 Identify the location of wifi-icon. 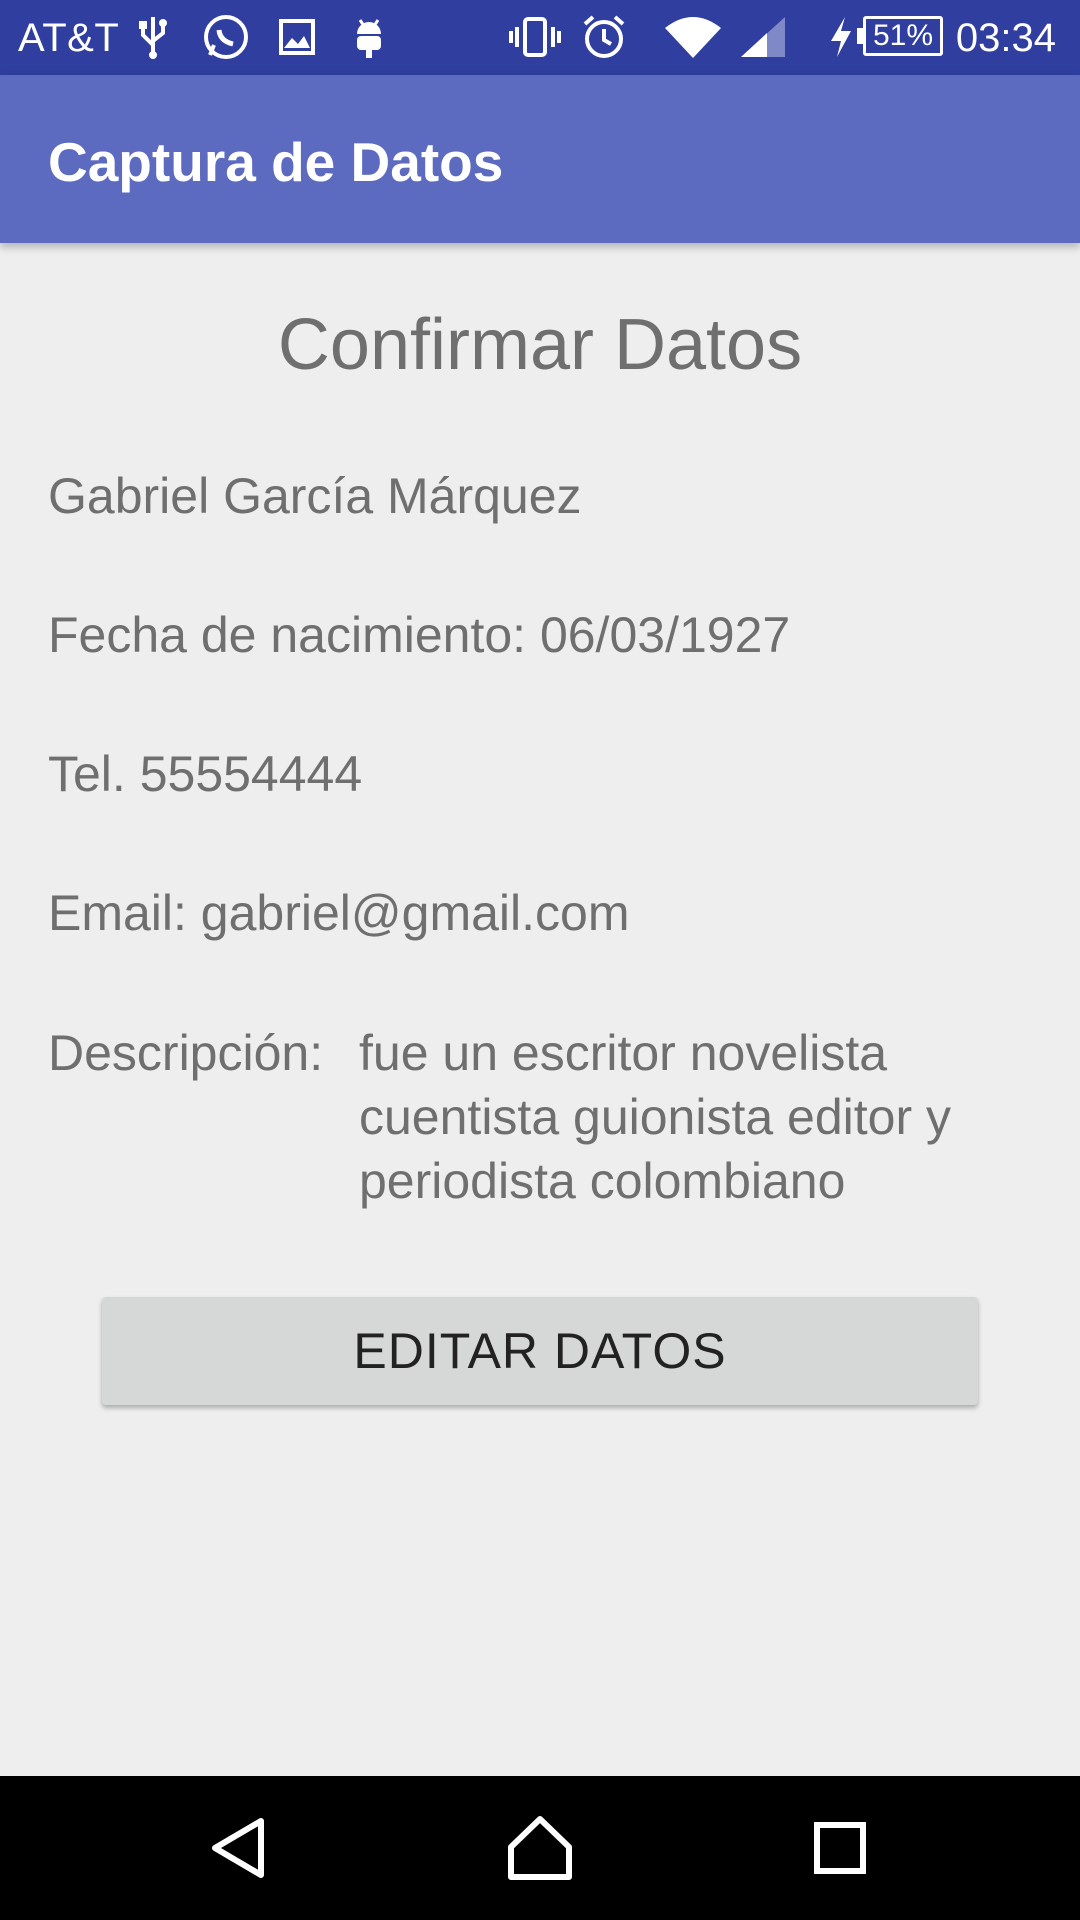
(693, 37).